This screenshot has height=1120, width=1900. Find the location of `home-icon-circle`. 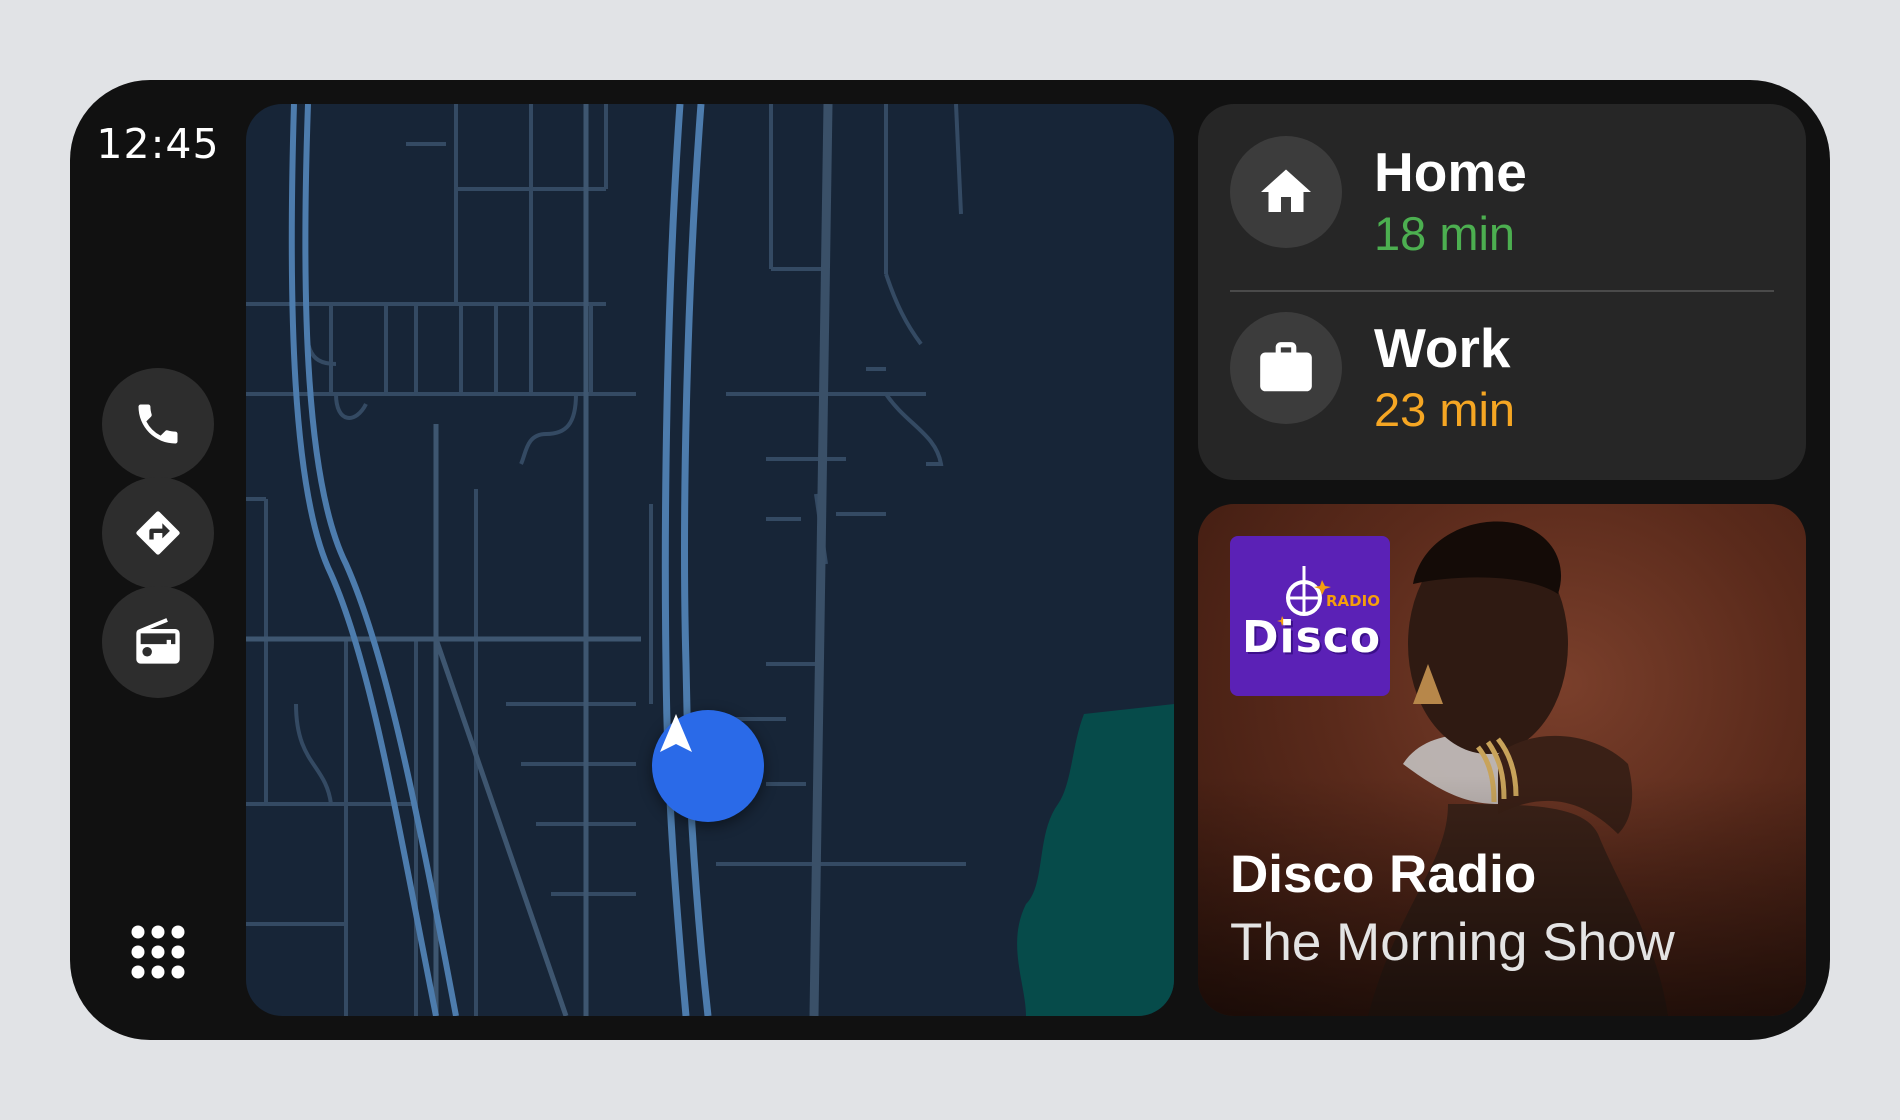

home-icon-circle is located at coordinates (1286, 192).